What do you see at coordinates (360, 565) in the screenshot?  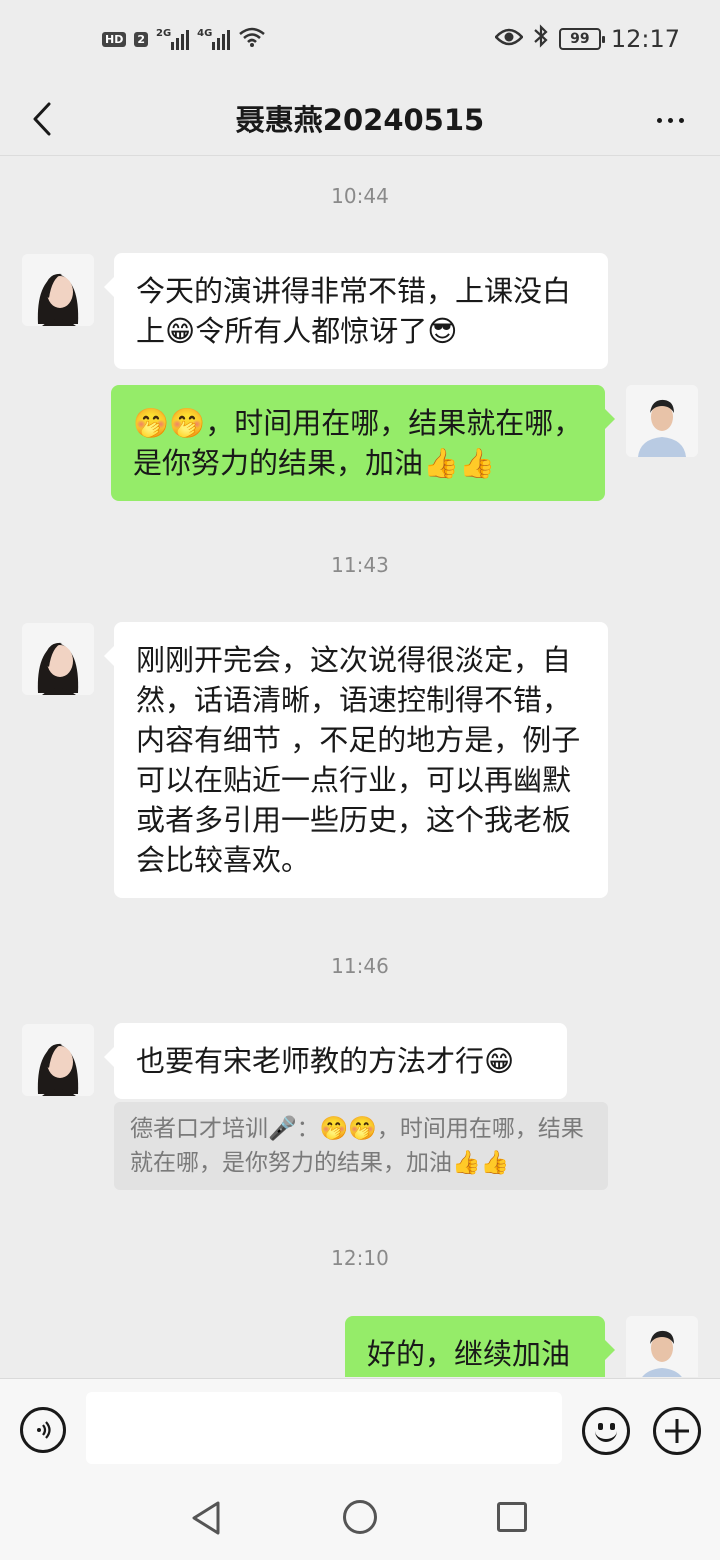 I see `timestamp: 11:43` at bounding box center [360, 565].